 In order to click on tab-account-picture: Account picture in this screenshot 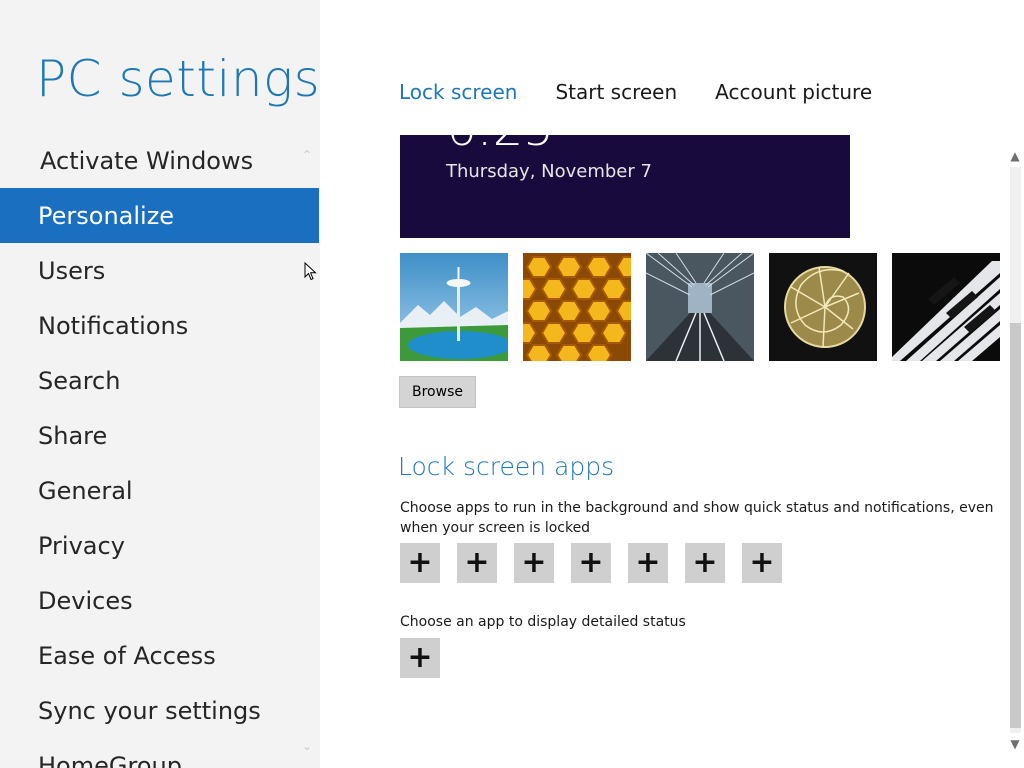, I will do `click(793, 92)`.